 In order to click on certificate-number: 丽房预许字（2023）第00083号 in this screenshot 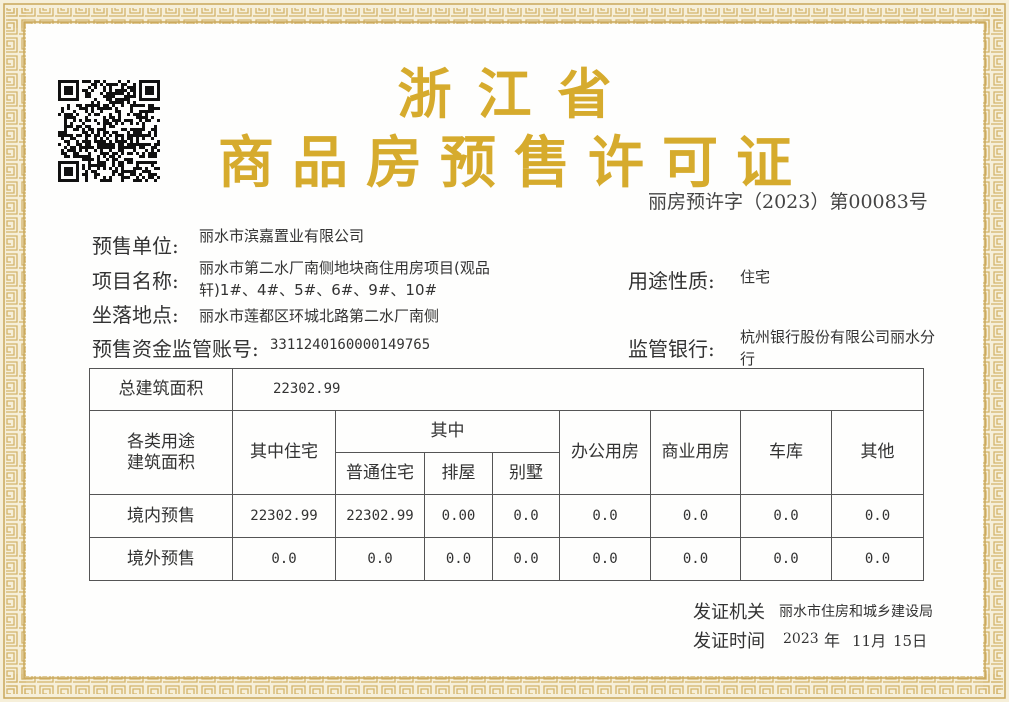, I will do `click(788, 202)`.